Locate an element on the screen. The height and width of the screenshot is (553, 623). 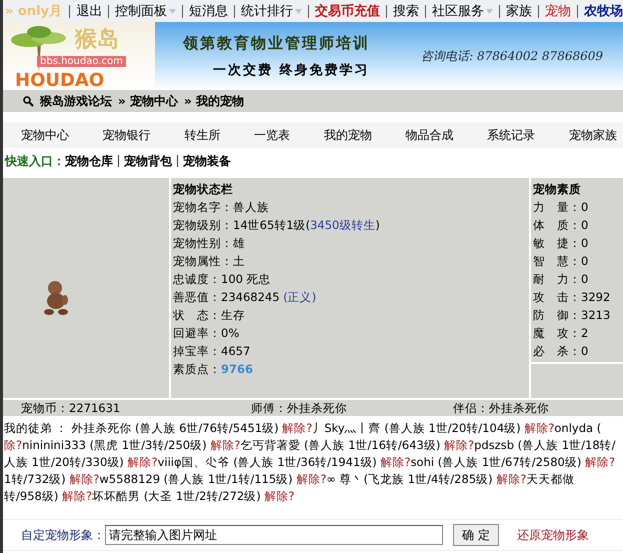
stat-value: 9766 is located at coordinates (237, 369).